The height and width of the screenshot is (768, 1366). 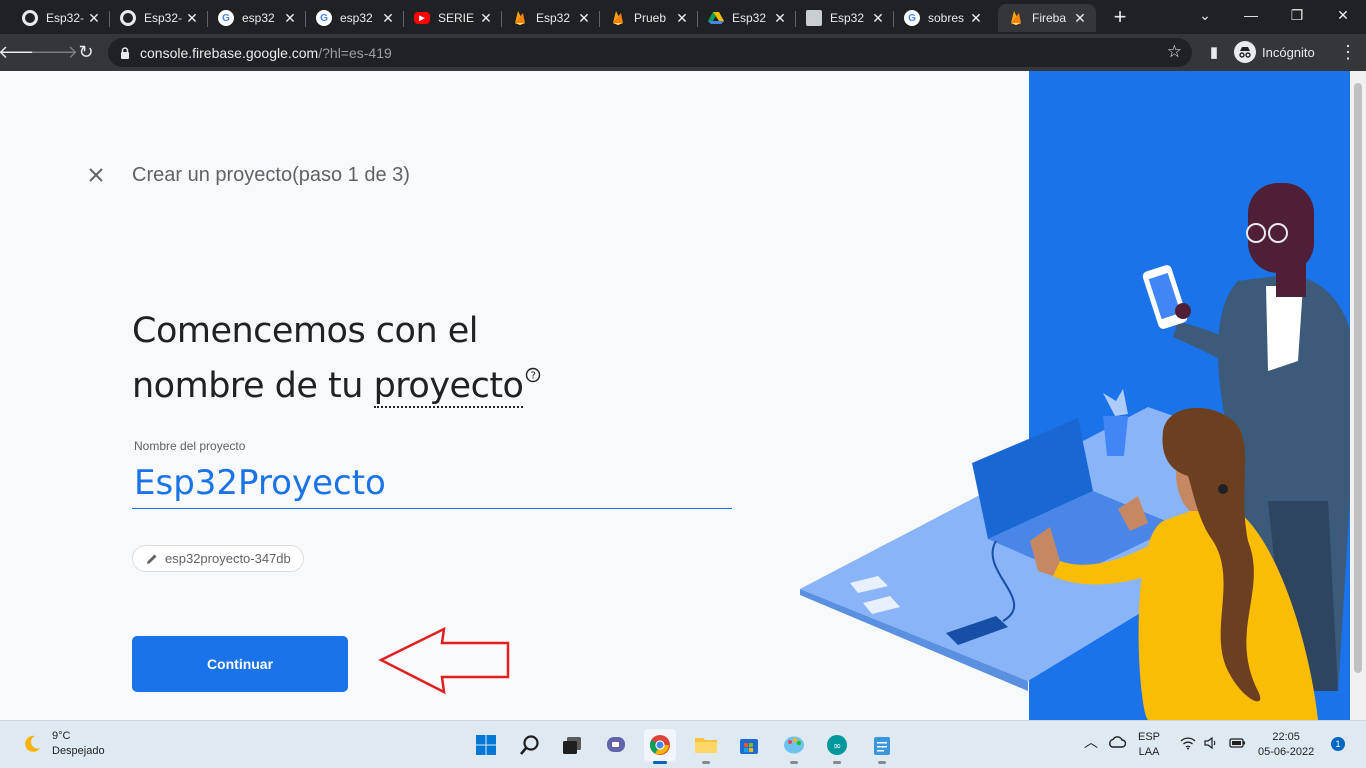 What do you see at coordinates (305, 331) in the screenshot?
I see `heading-line-1: Comencemos con el` at bounding box center [305, 331].